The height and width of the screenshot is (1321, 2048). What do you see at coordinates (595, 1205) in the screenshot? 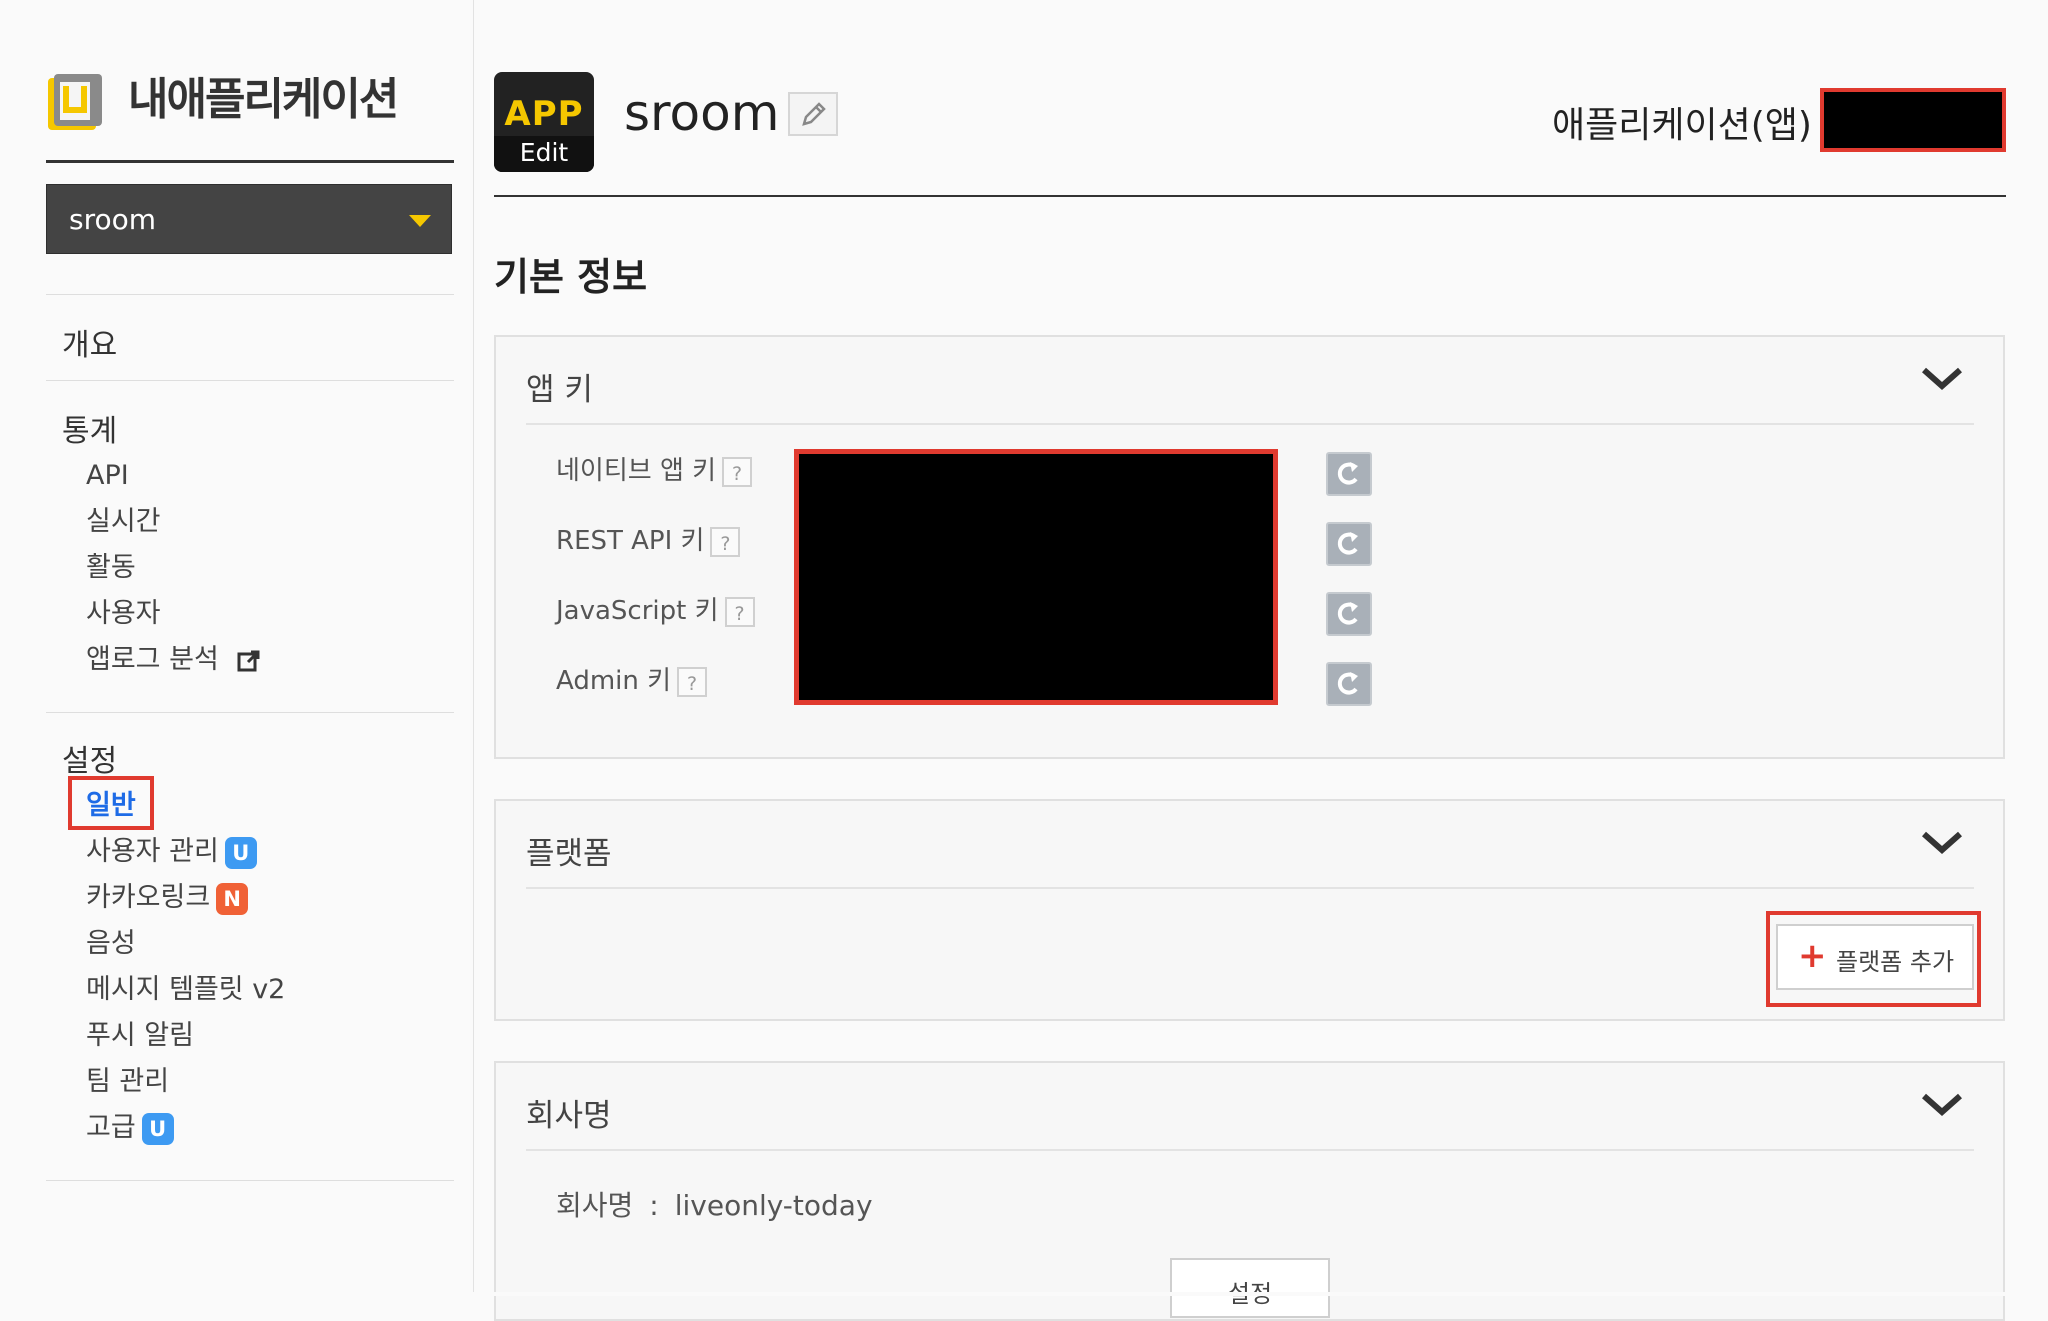
I see `company-label: 회사명` at bounding box center [595, 1205].